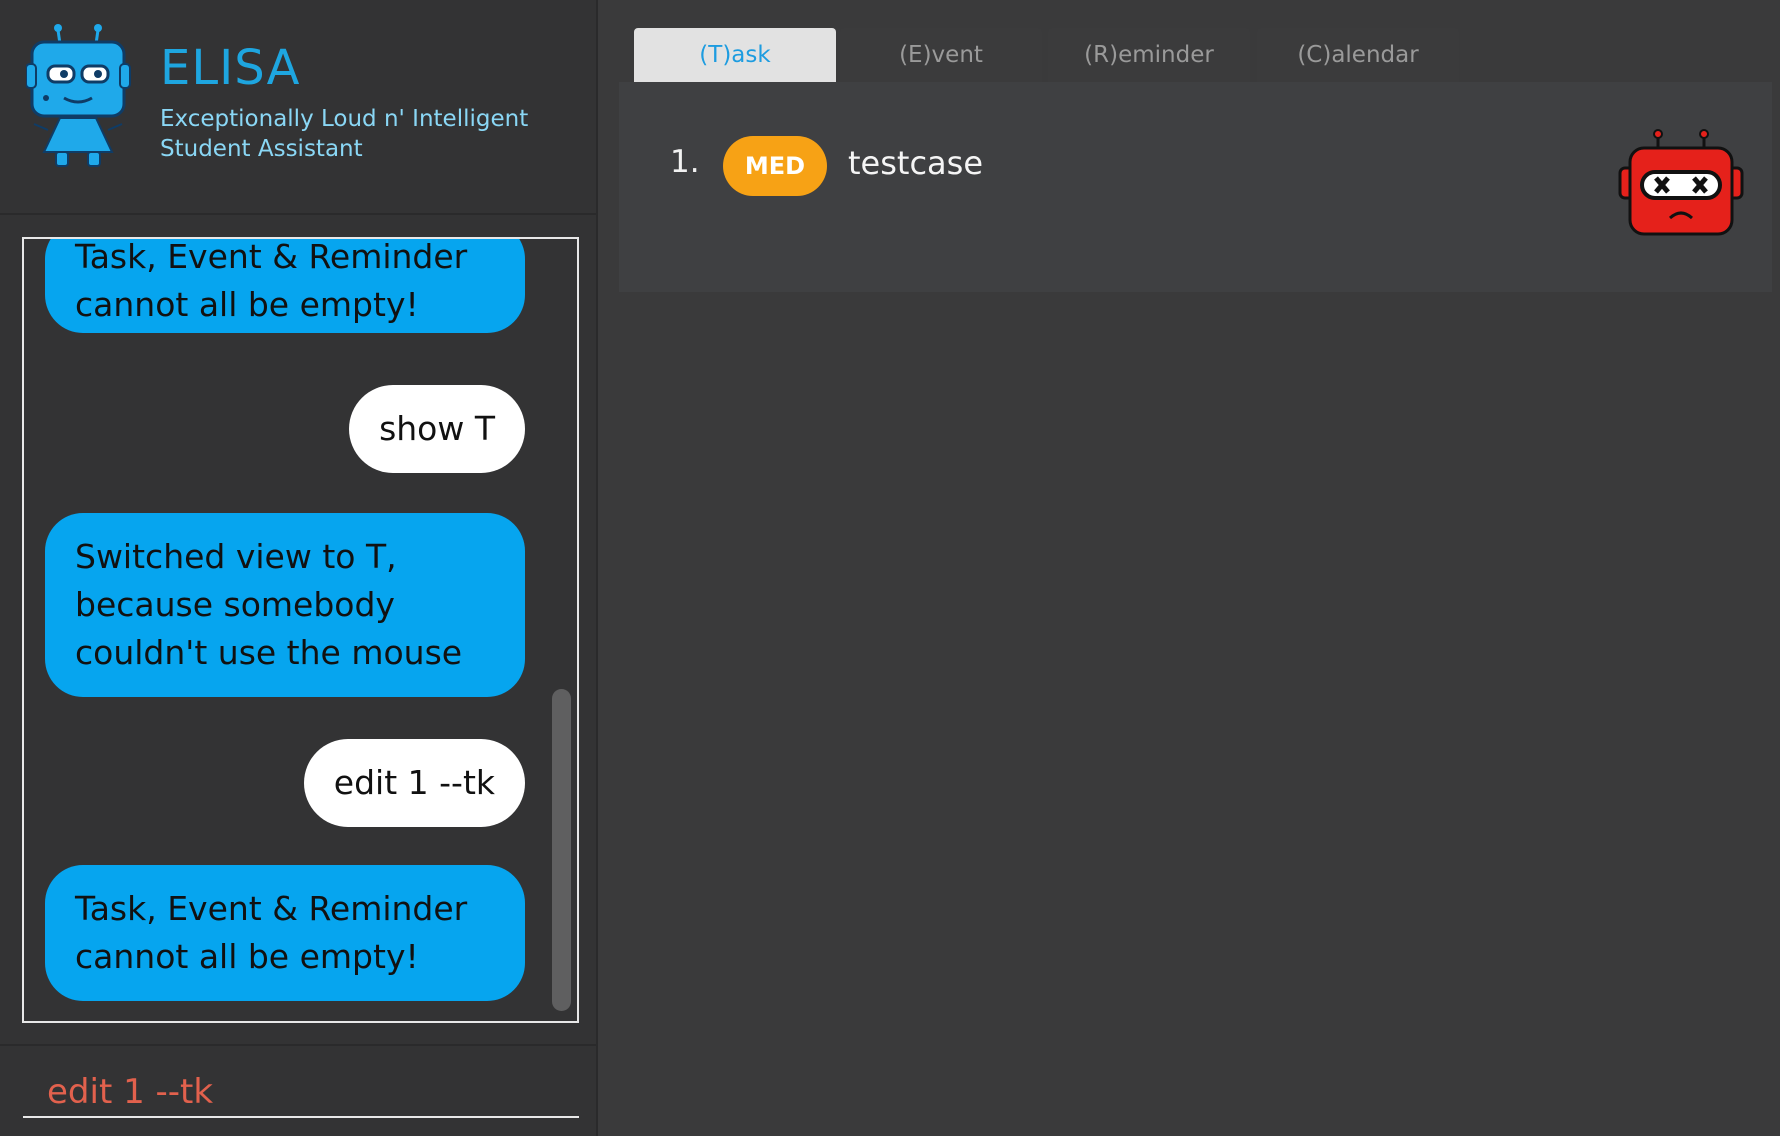  I want to click on command-area, so click(299, 1090).